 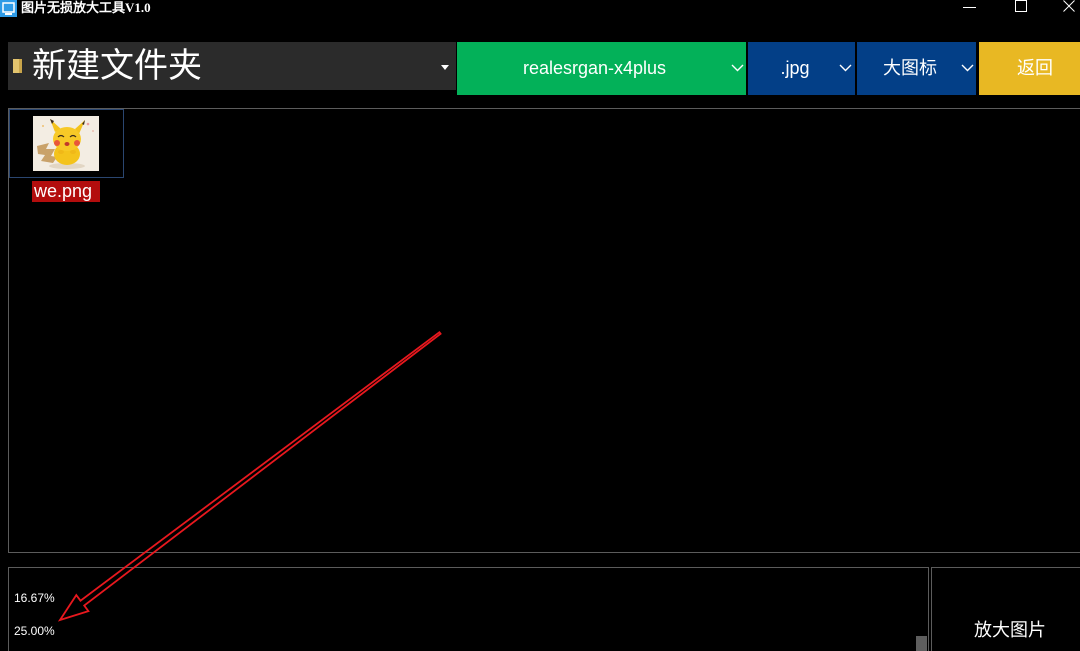 I want to click on folder-select: 新建文件夹, so click(x=232, y=66).